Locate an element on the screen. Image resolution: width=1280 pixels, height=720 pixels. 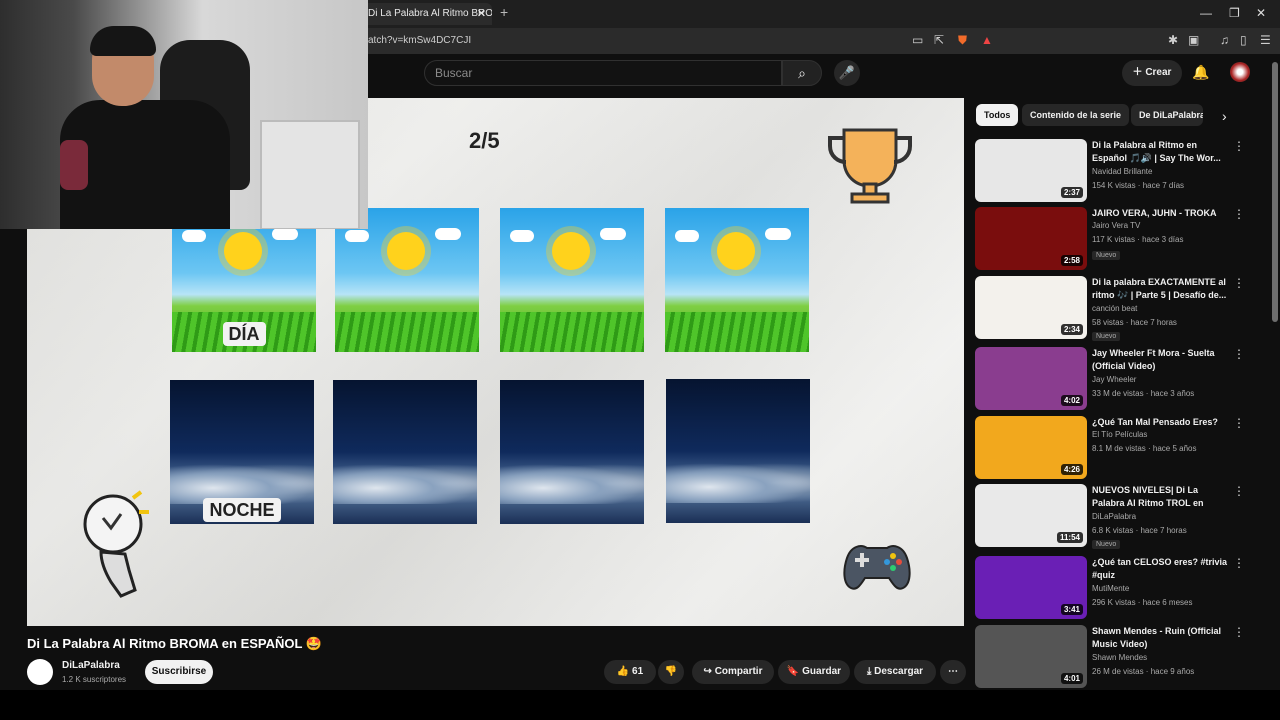
chevron-right-icon: › is located at coordinates (1224, 116).